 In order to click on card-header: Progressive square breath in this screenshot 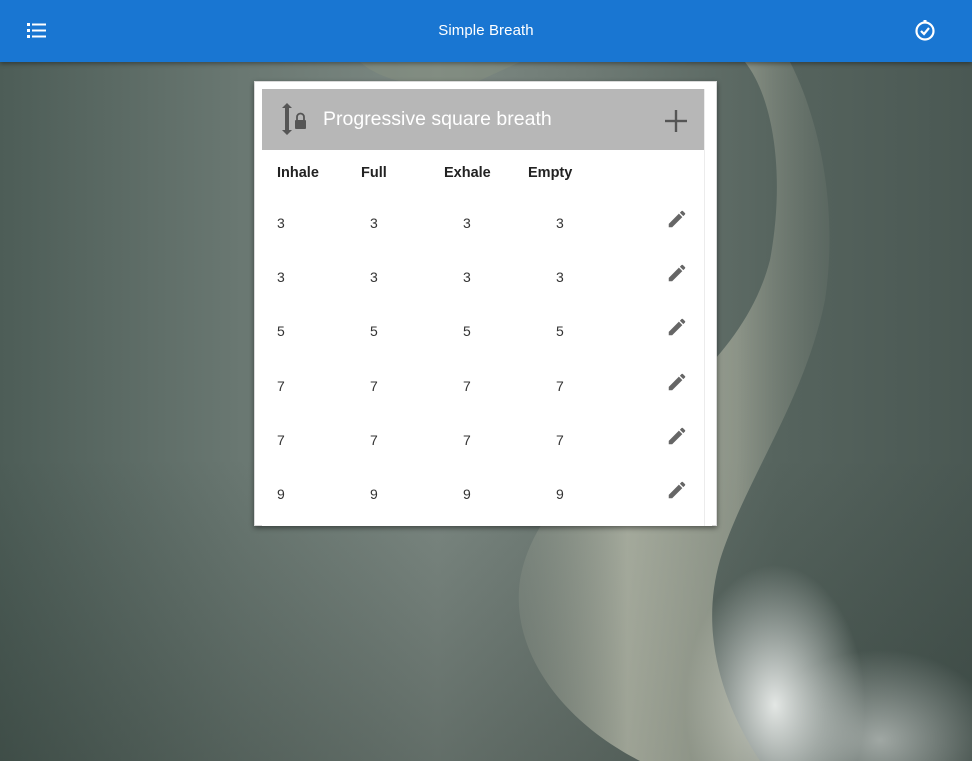, I will do `click(486, 119)`.